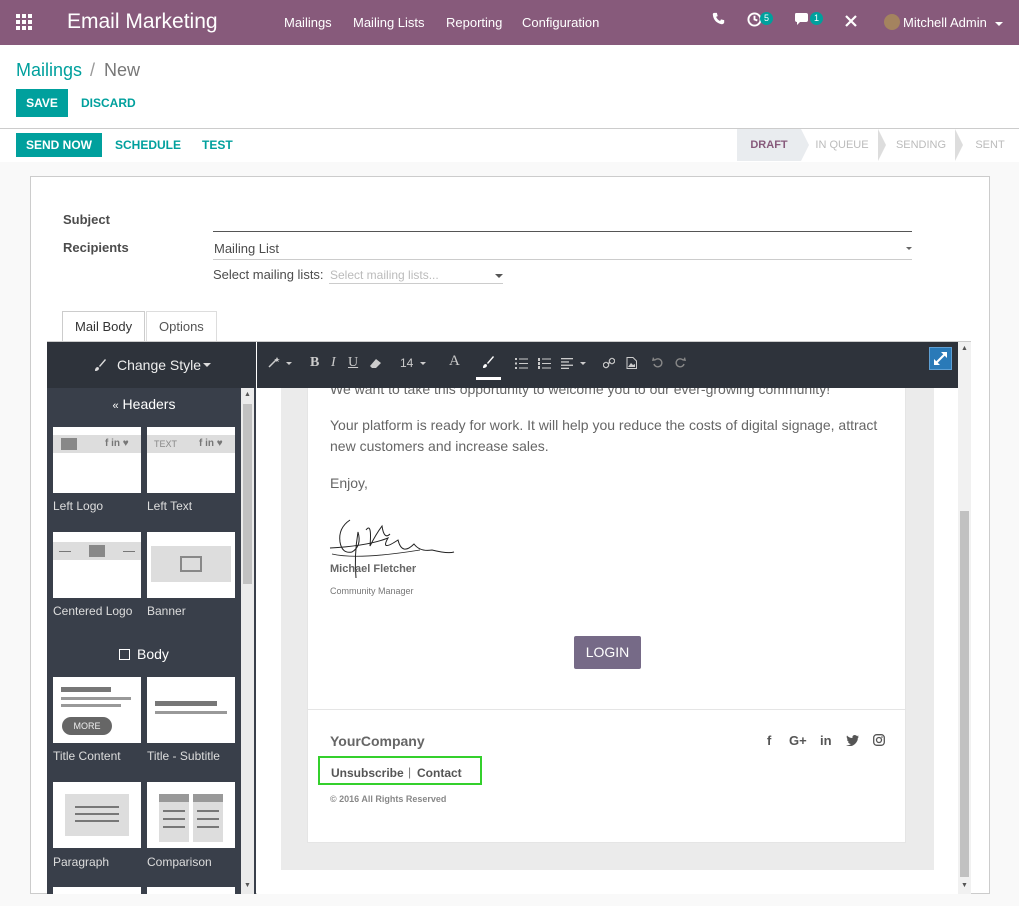  What do you see at coordinates (170, 506) in the screenshot?
I see `snippet-label: Left Text` at bounding box center [170, 506].